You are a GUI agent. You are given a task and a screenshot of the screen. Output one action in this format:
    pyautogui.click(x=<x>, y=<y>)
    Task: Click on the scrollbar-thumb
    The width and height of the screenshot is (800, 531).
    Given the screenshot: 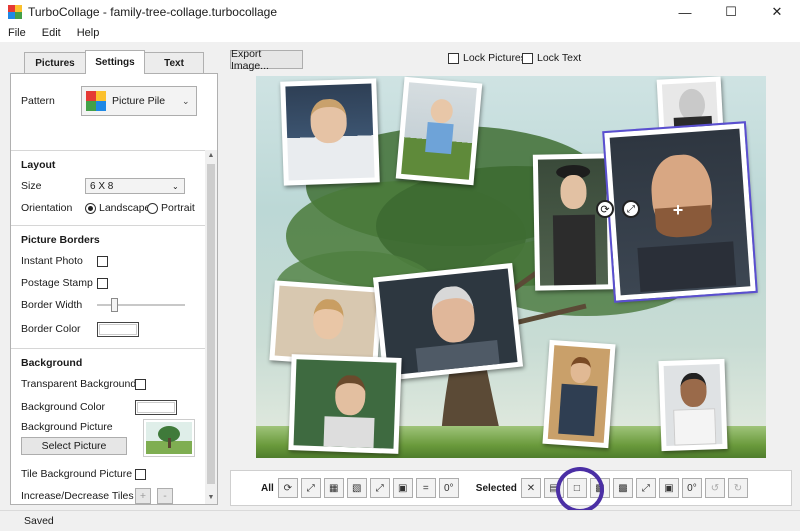 What is the action you would take?
    pyautogui.click(x=211, y=324)
    